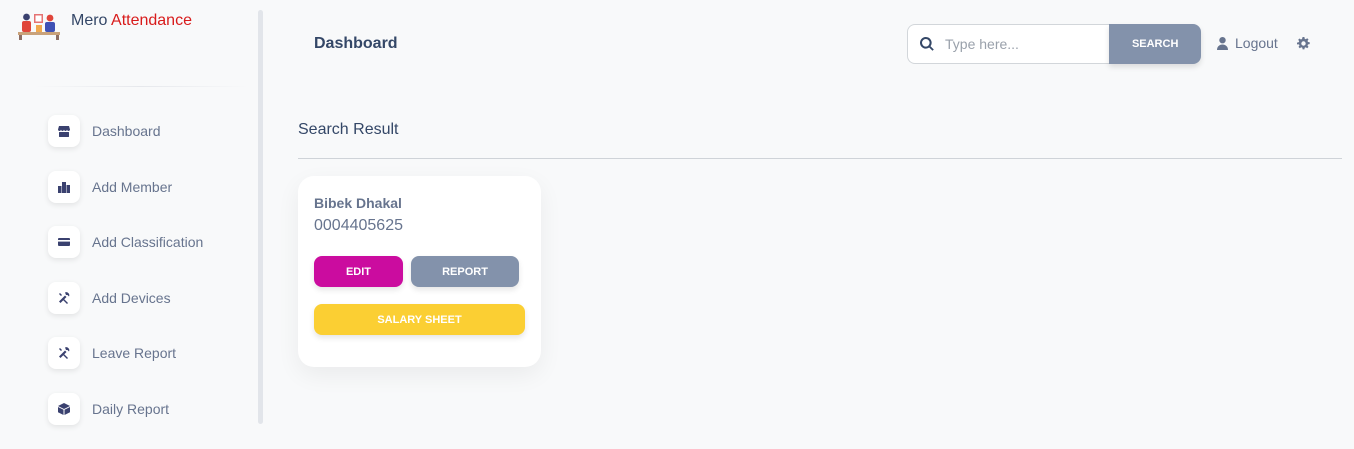  What do you see at coordinates (151, 20) in the screenshot?
I see `brand-name-part2: Attendance` at bounding box center [151, 20].